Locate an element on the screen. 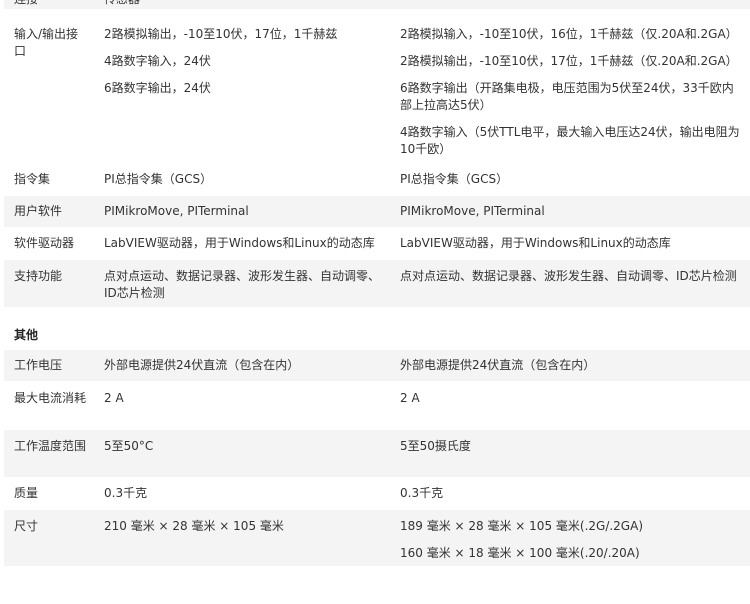 This screenshot has width=750, height=604. table-row: 最大电流消耗 2 A 2 A is located at coordinates (377, 406).